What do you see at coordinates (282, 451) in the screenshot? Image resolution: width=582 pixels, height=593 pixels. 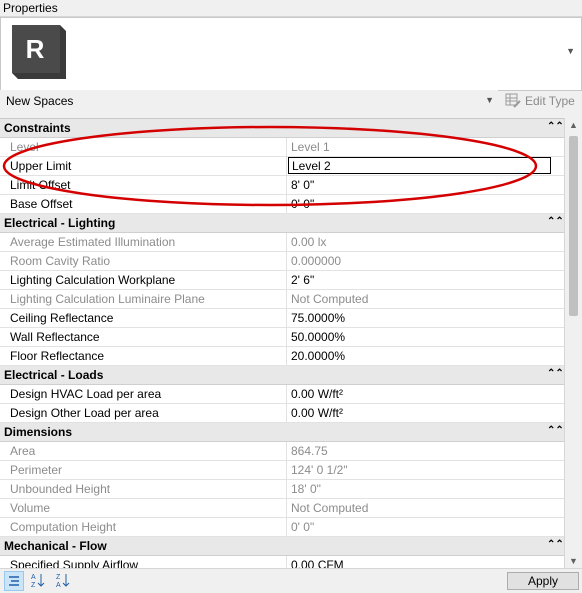 I see `property-row-area: Area 864.75` at bounding box center [282, 451].